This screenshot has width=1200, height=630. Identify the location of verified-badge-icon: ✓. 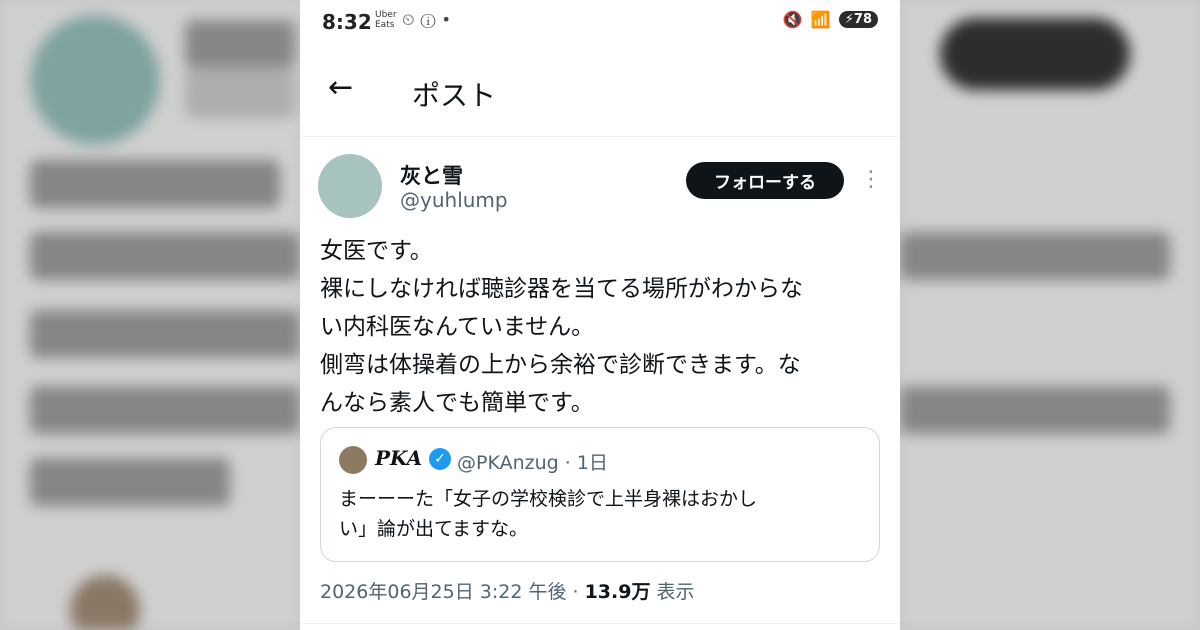
(440, 459).